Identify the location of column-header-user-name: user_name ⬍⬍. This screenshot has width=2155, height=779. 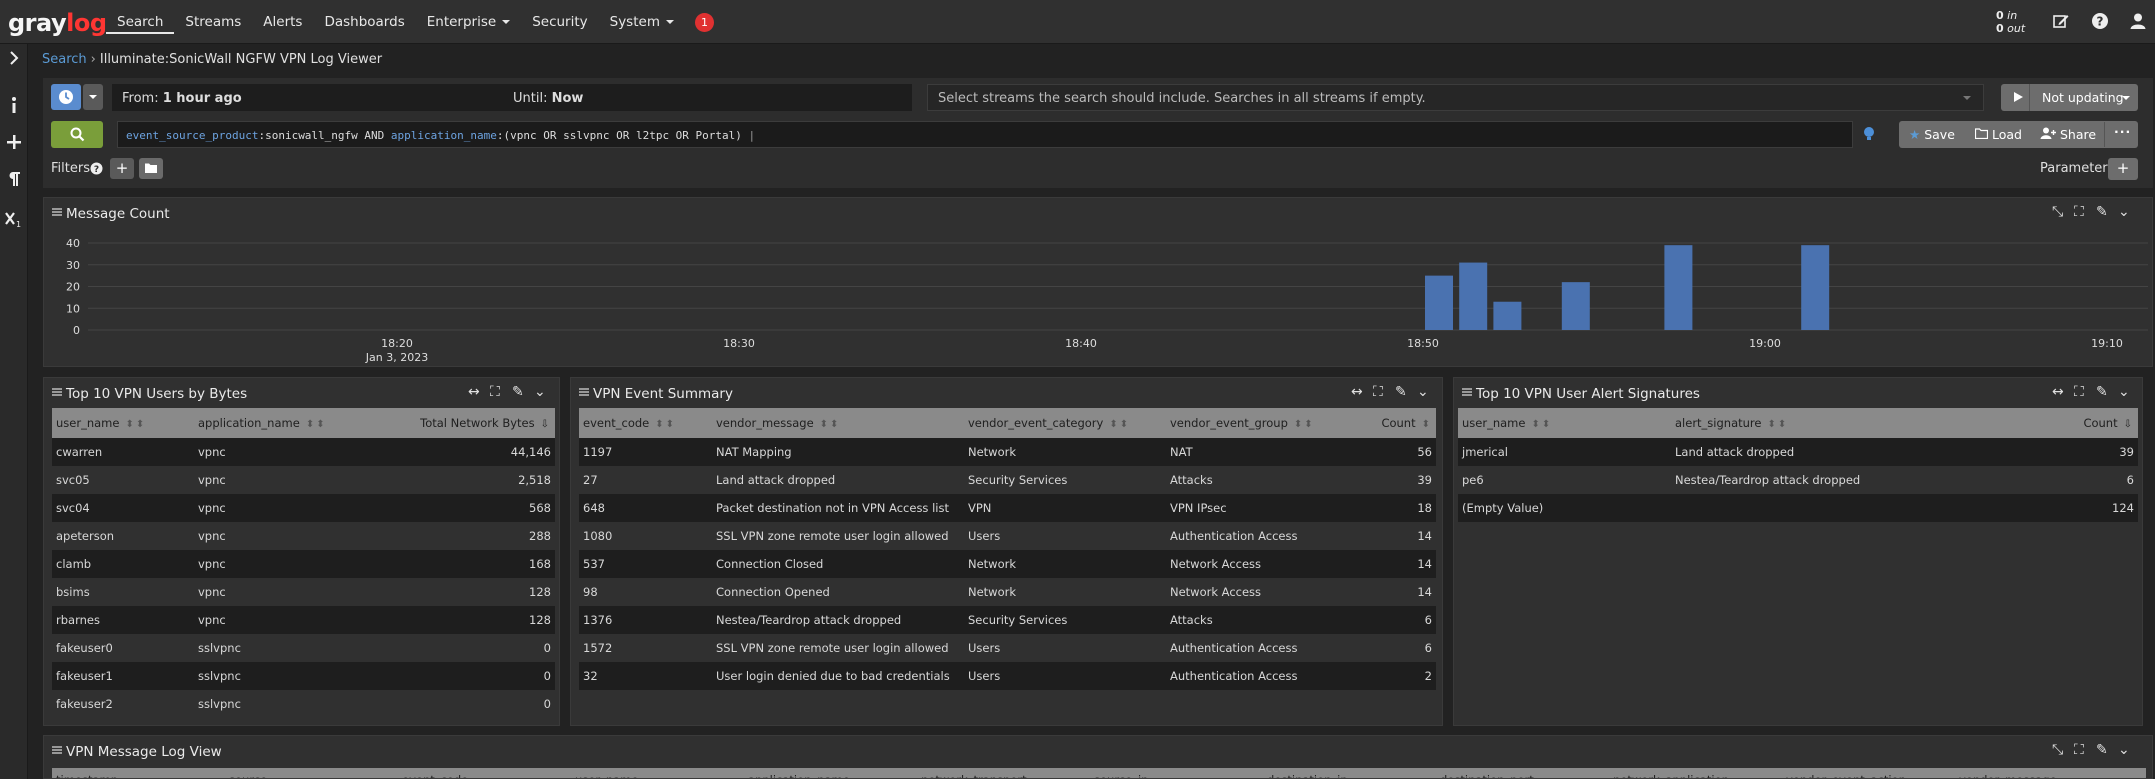
(123, 423).